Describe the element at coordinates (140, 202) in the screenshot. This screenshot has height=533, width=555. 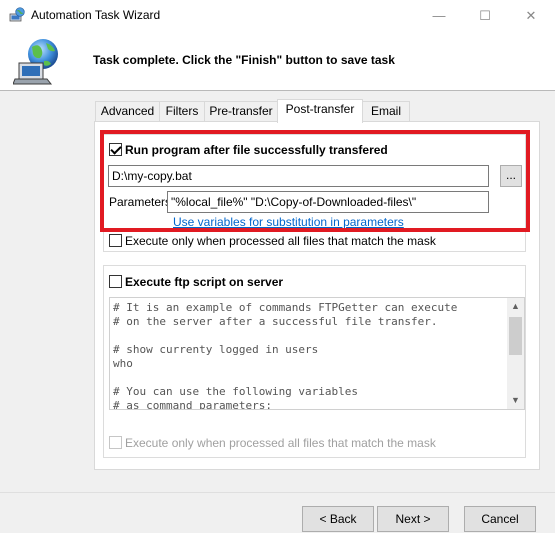
I see `parameters-label: Parameters` at that location.